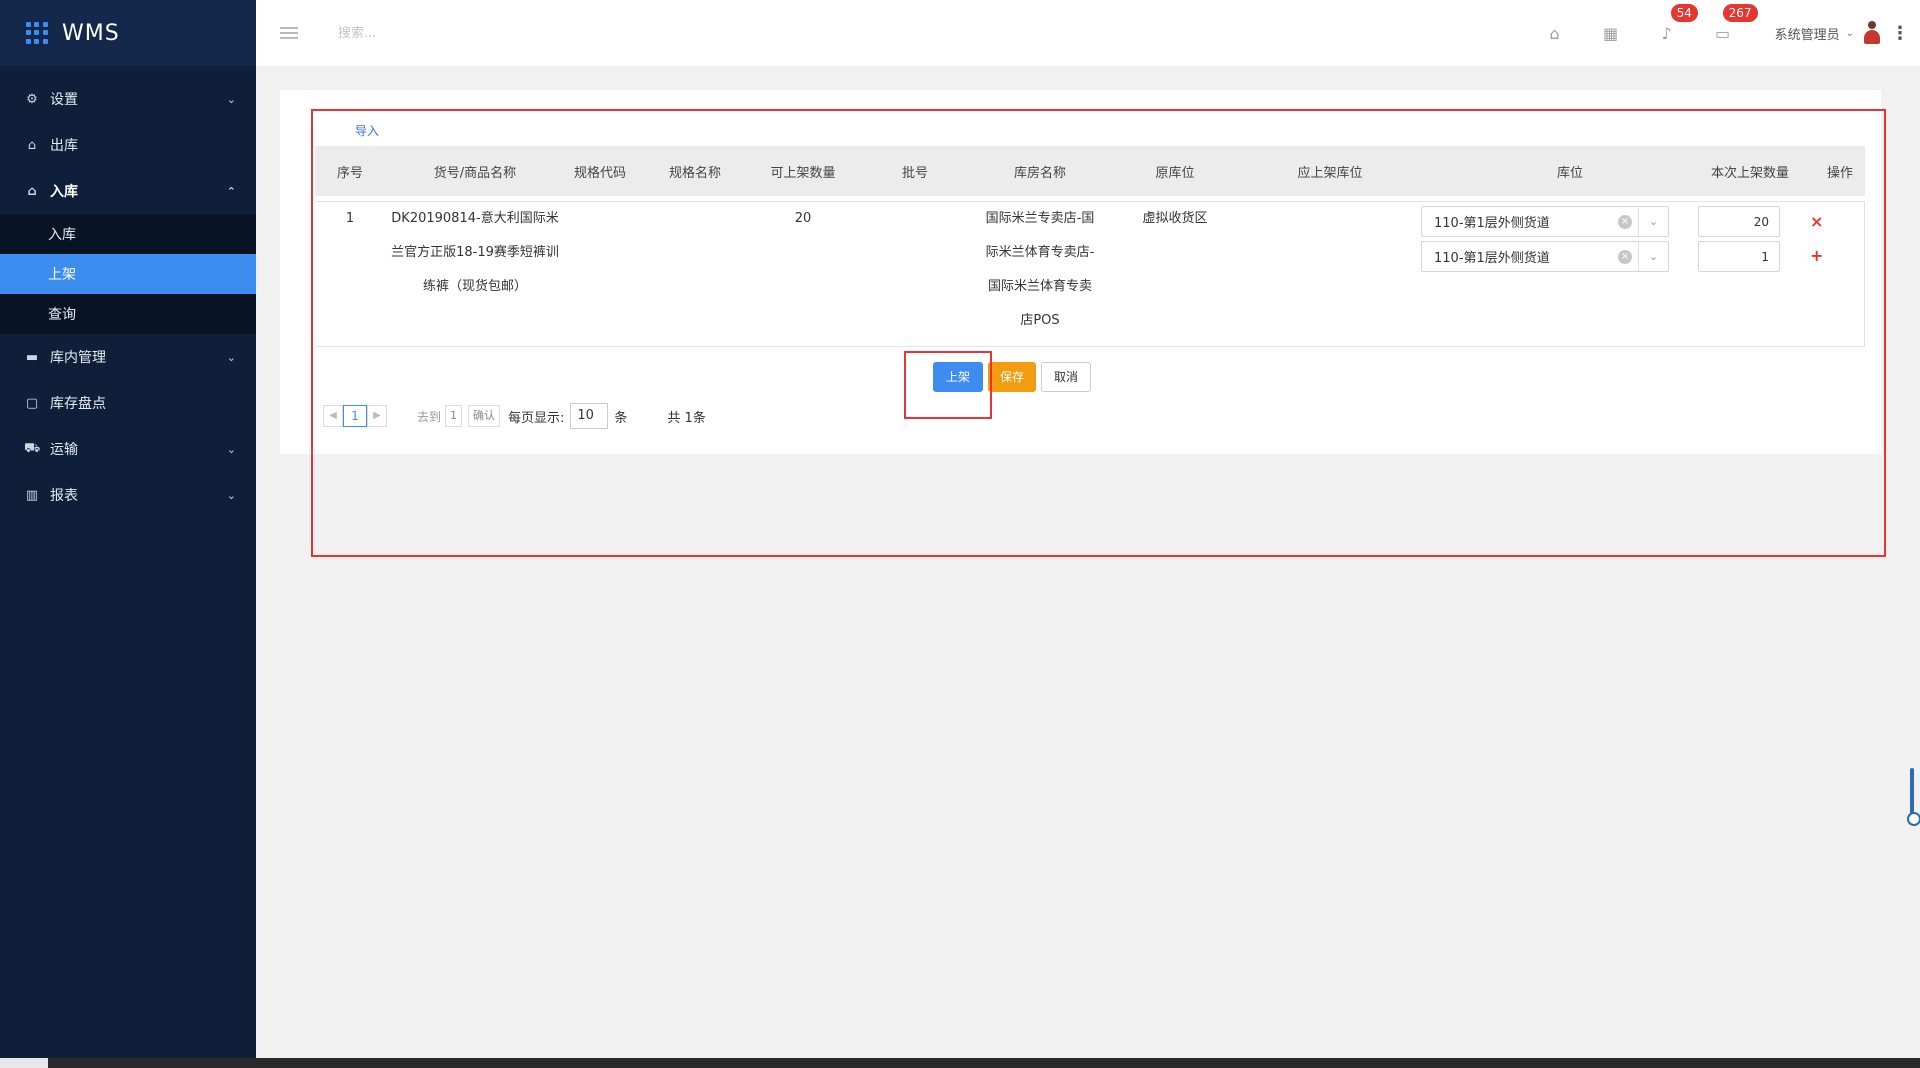 The image size is (1920, 1068). What do you see at coordinates (438, 33) in the screenshot?
I see `search-input` at bounding box center [438, 33].